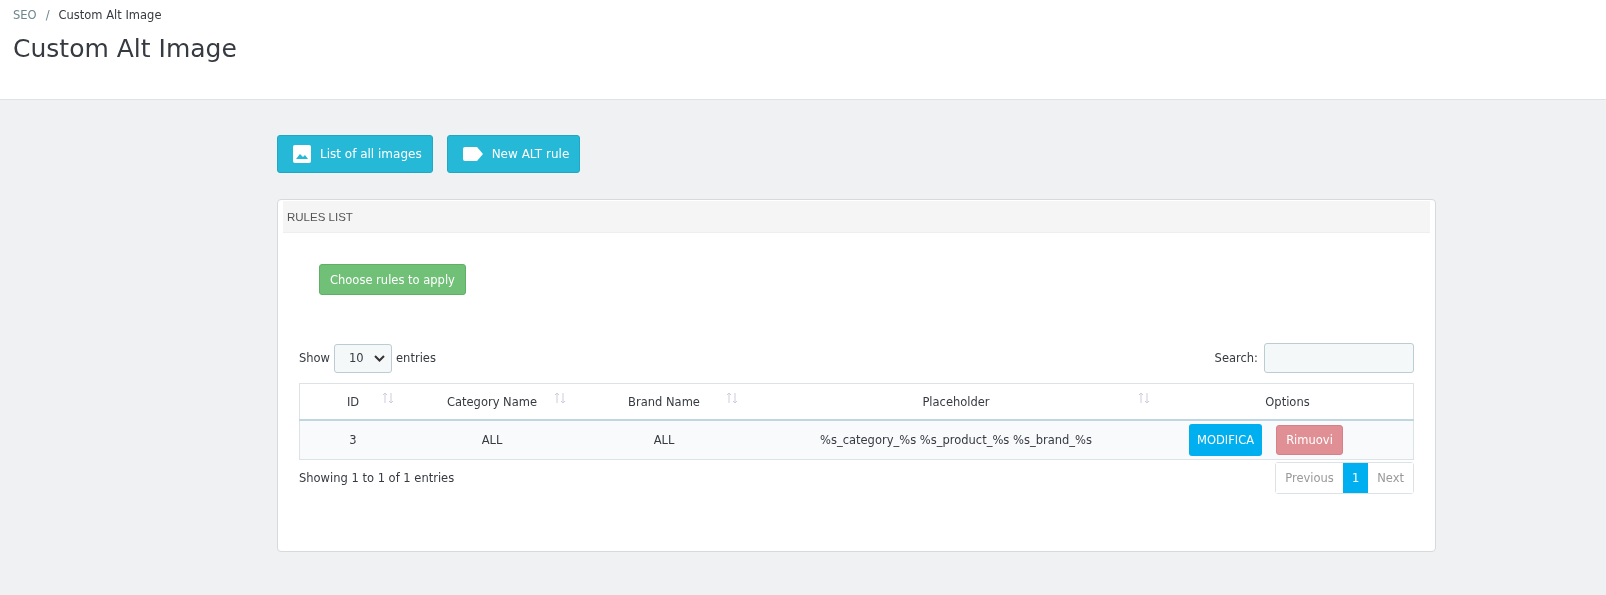 This screenshot has width=1606, height=595. What do you see at coordinates (125, 48) in the screenshot?
I see `page-title: Custom Alt Image` at bounding box center [125, 48].